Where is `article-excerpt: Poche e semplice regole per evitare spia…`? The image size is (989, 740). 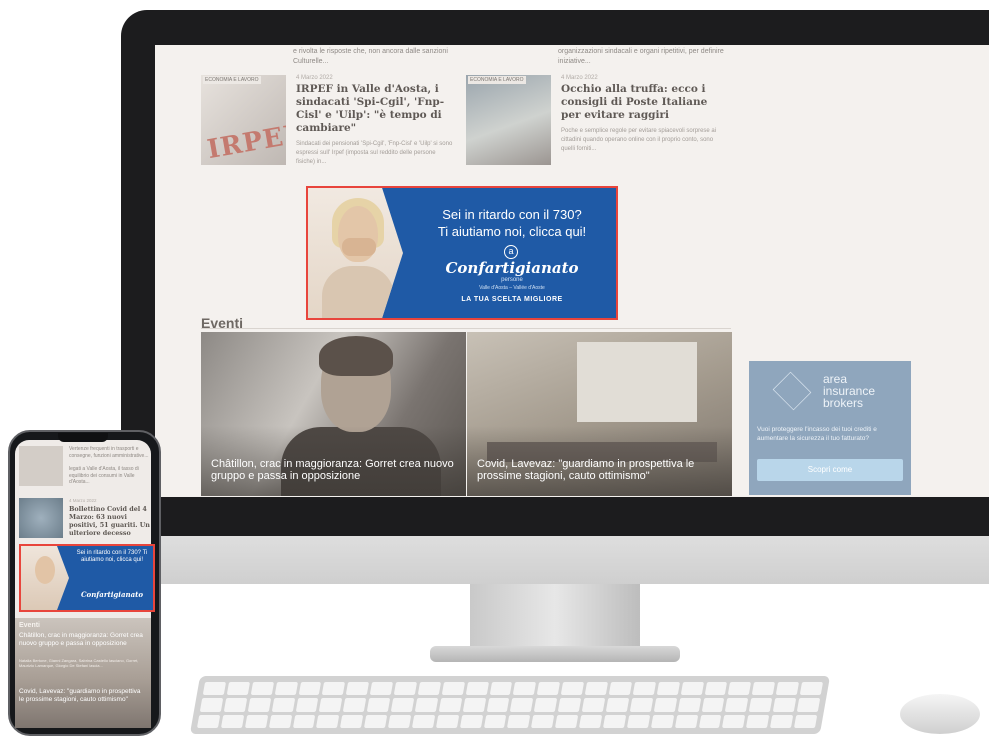 article-excerpt: Poche e semplice regole per evitare spia… is located at coordinates (639, 140).